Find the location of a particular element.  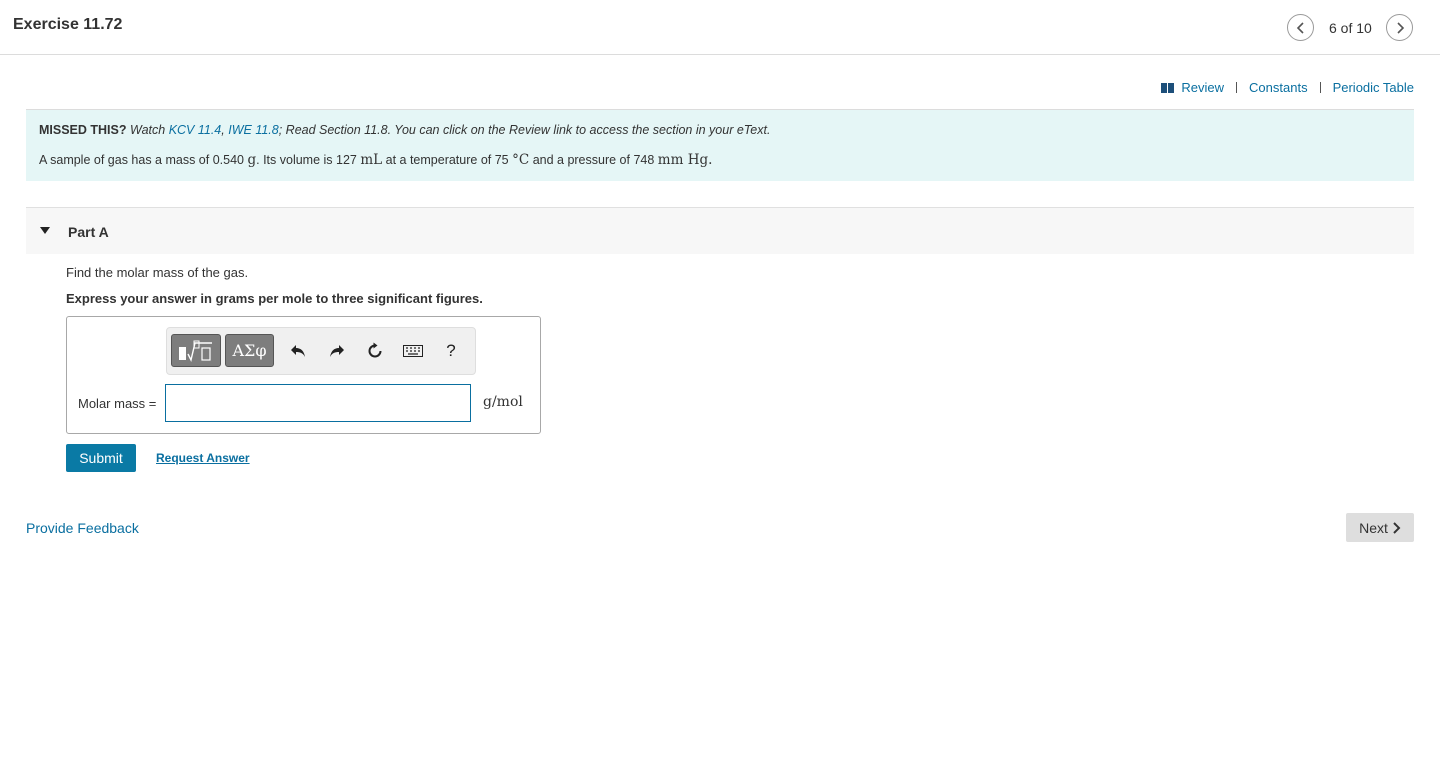

comma-text: , is located at coordinates (223, 130).